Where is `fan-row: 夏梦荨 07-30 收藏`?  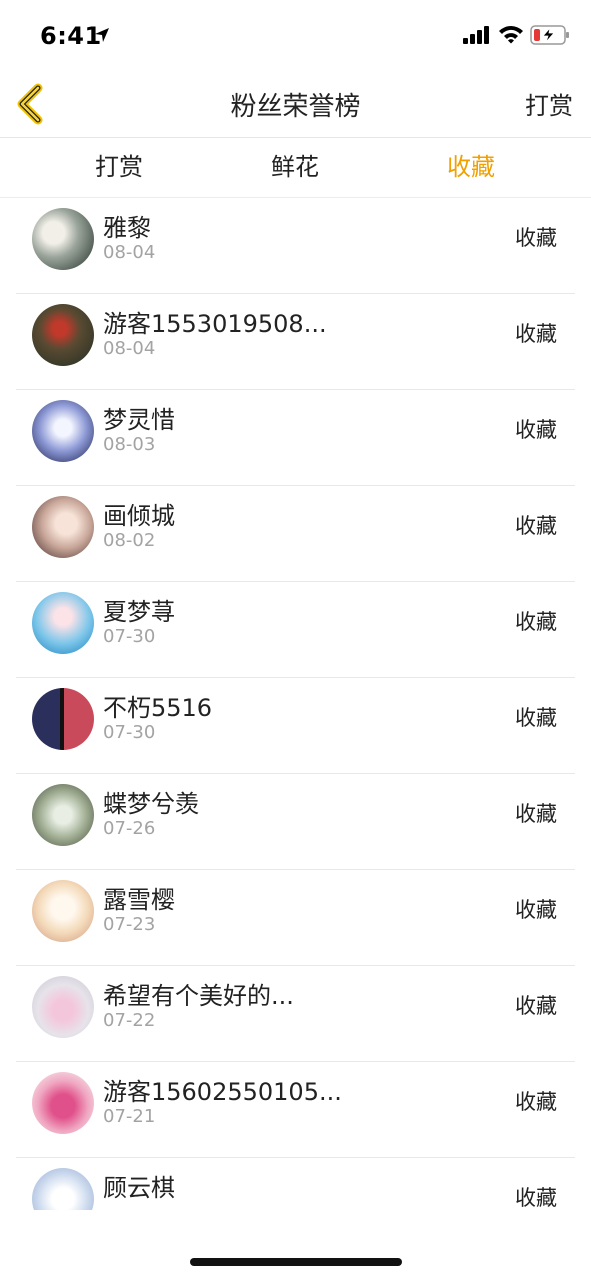 fan-row: 夏梦荨 07-30 收藏 is located at coordinates (295, 630).